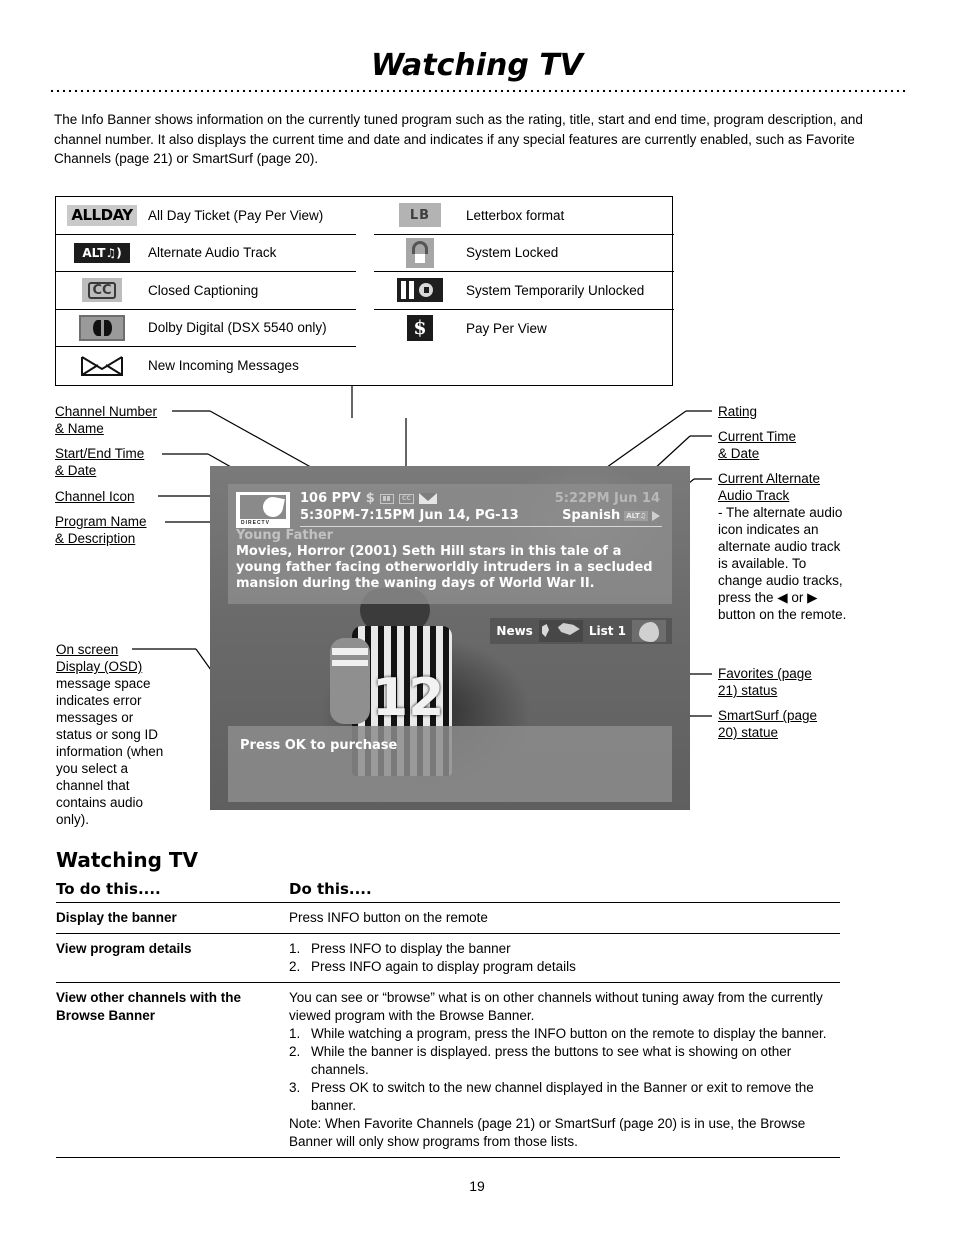  I want to click on letterbox-icon: LB, so click(420, 215).